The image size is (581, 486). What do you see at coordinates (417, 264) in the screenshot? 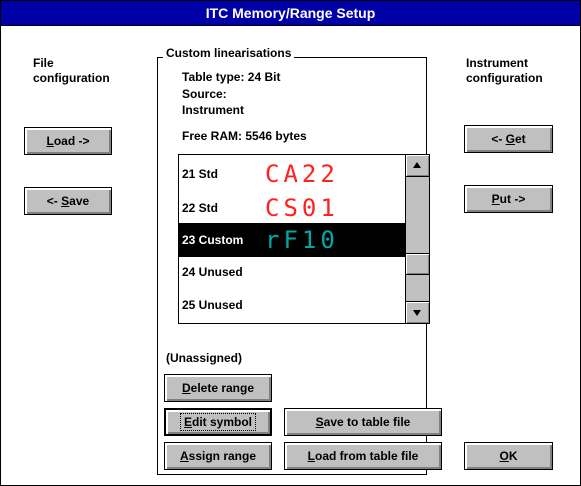
I see `scroll-thumb` at bounding box center [417, 264].